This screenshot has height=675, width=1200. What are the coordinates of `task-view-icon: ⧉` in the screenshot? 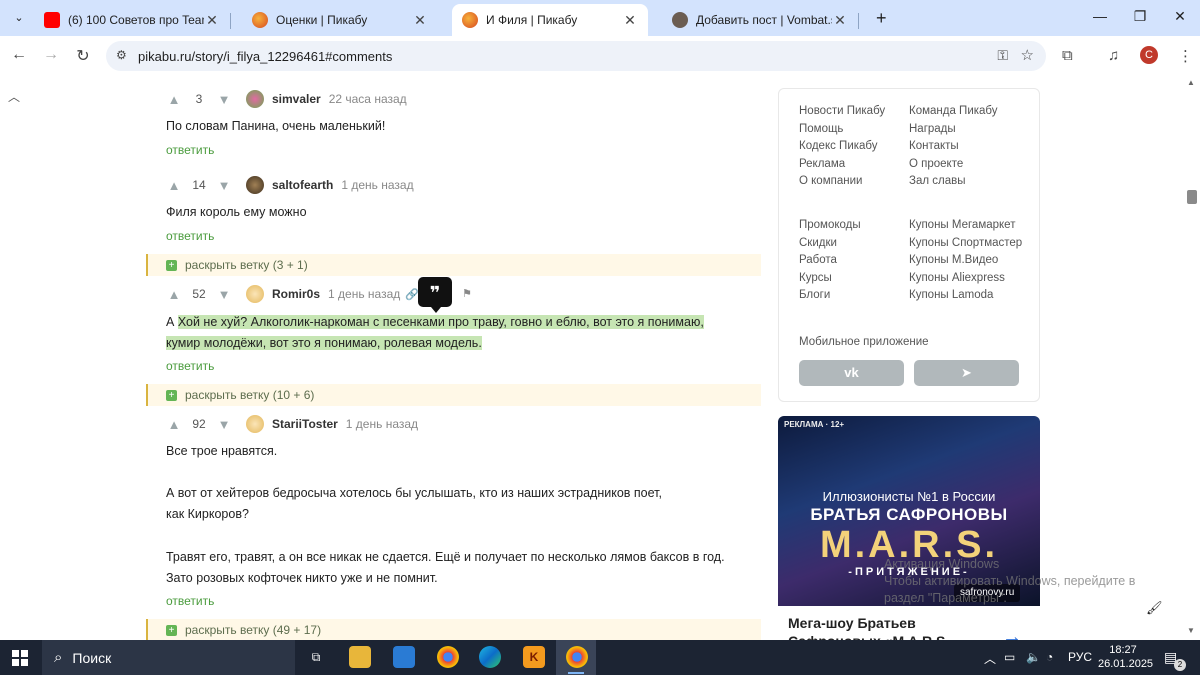 It's located at (316, 657).